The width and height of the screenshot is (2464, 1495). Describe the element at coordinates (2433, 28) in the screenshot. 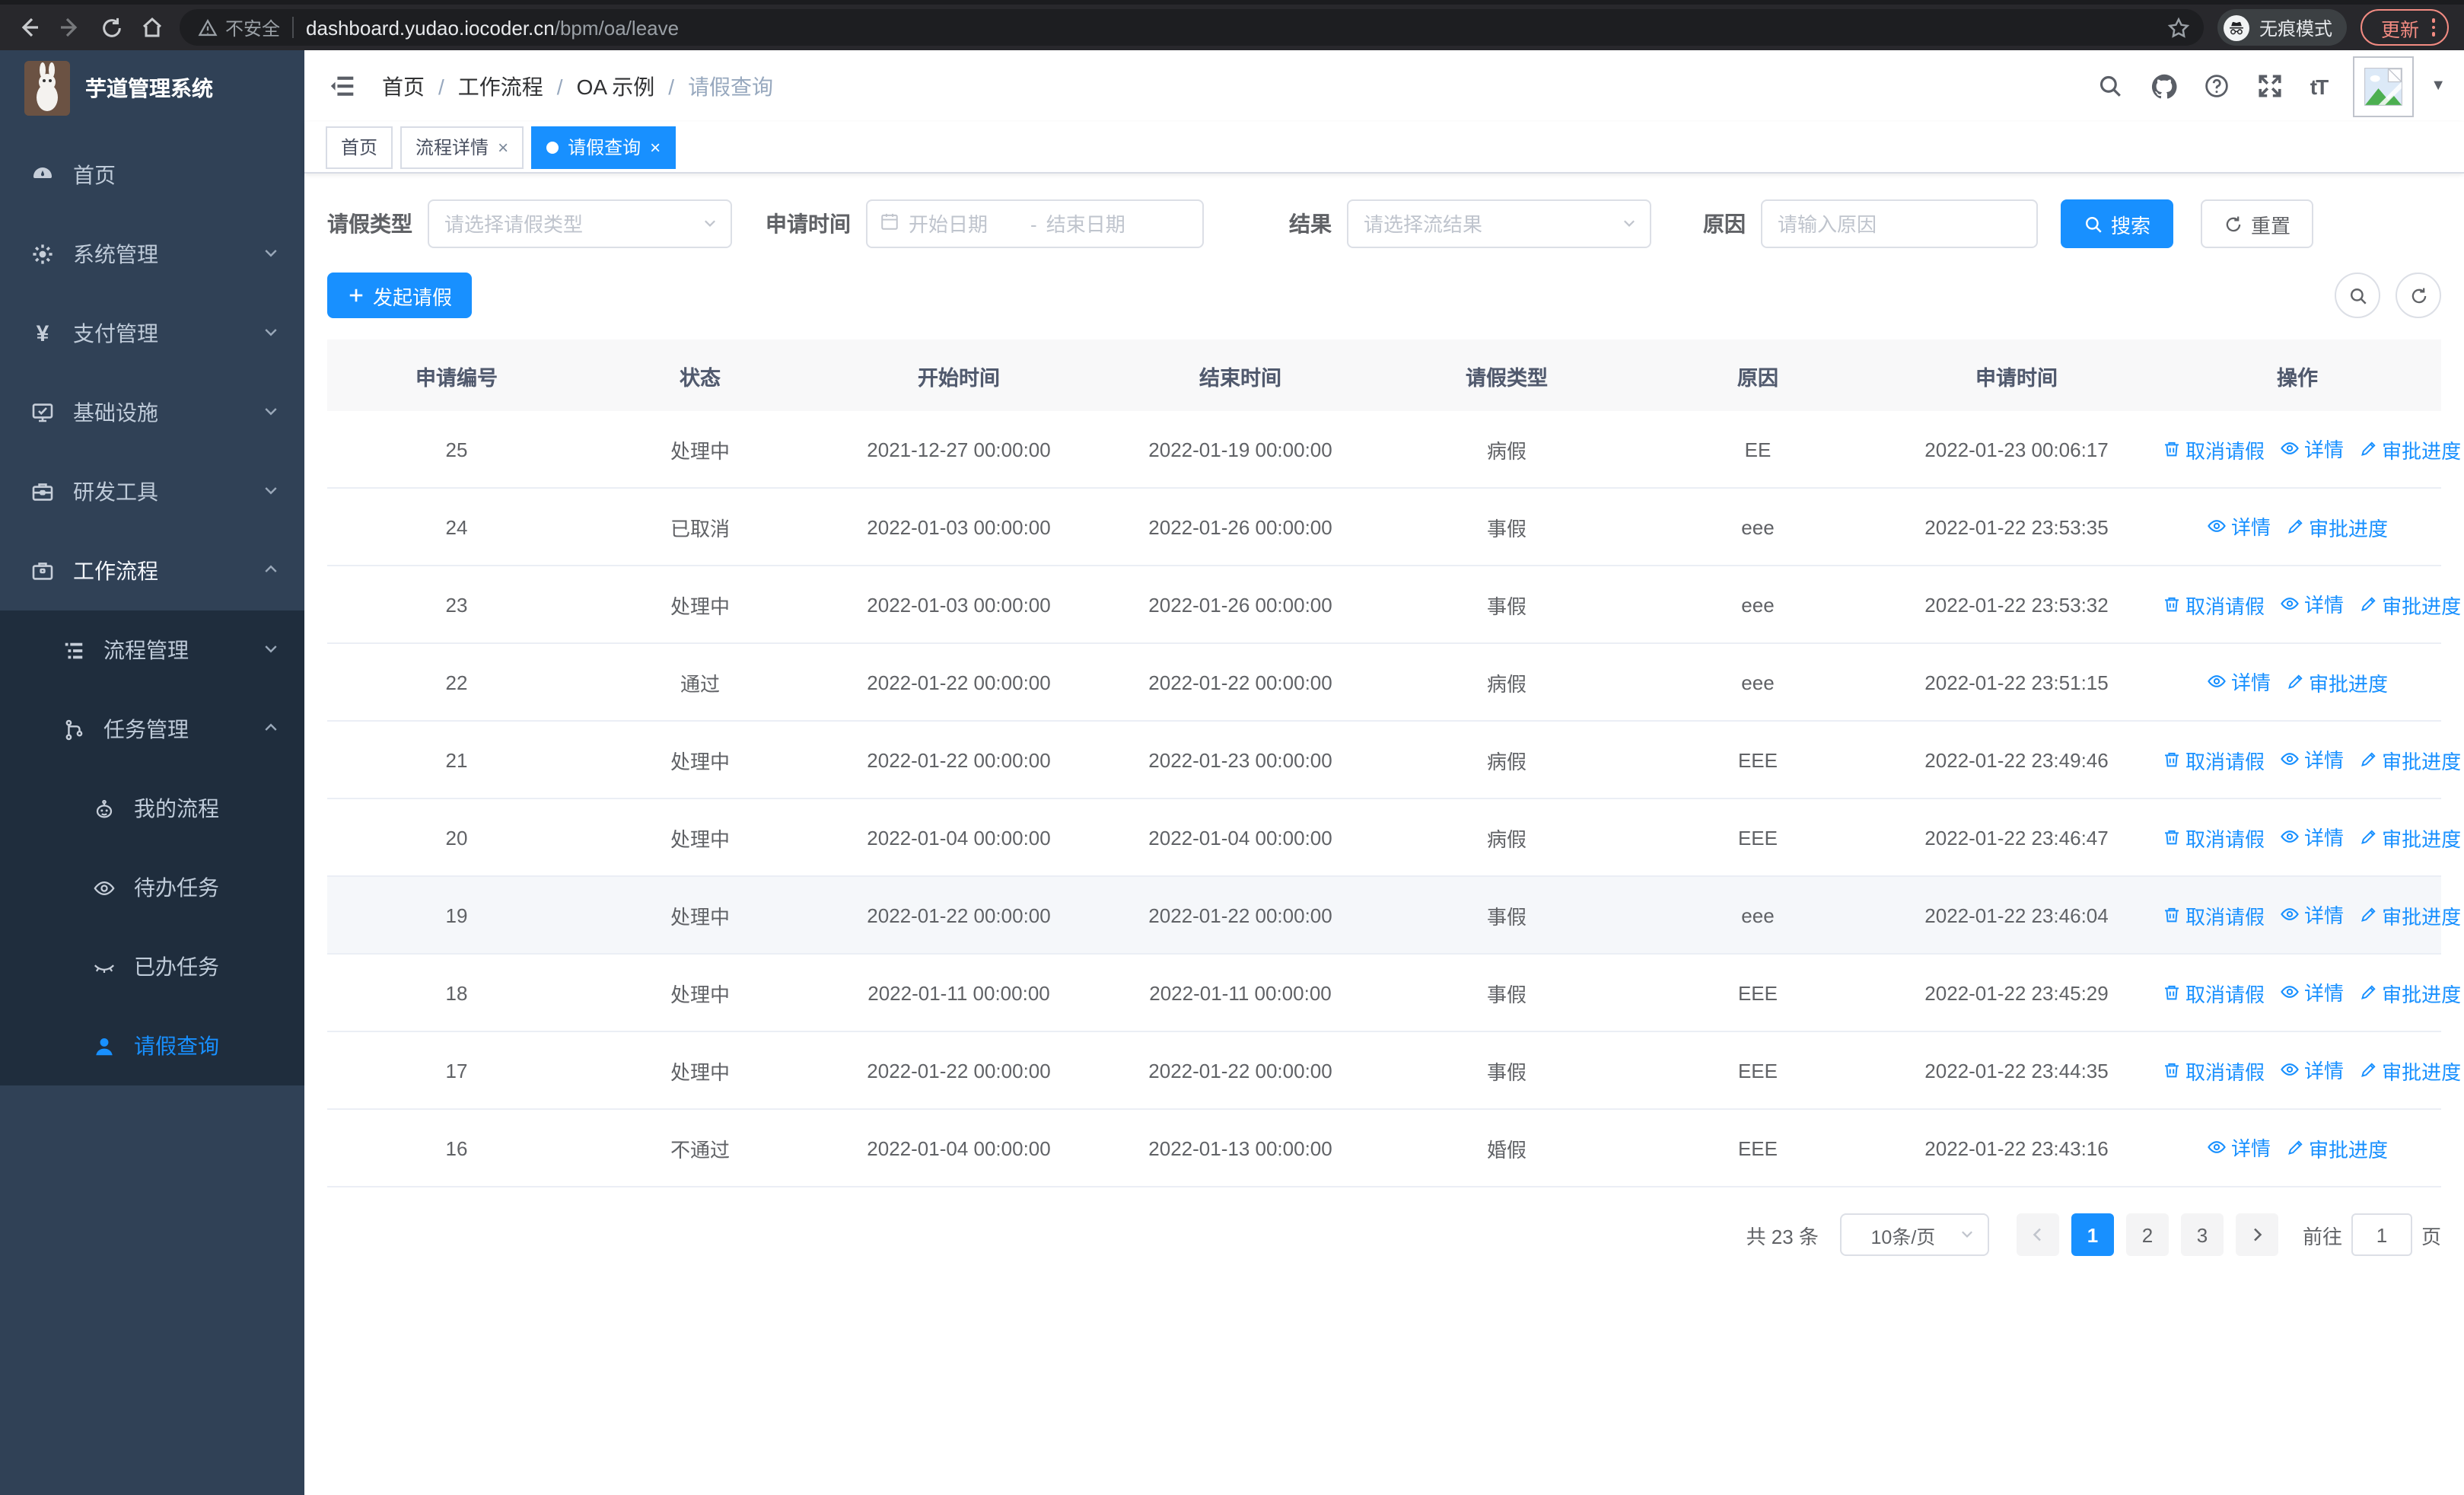

I see `browser-menu-icon` at that location.